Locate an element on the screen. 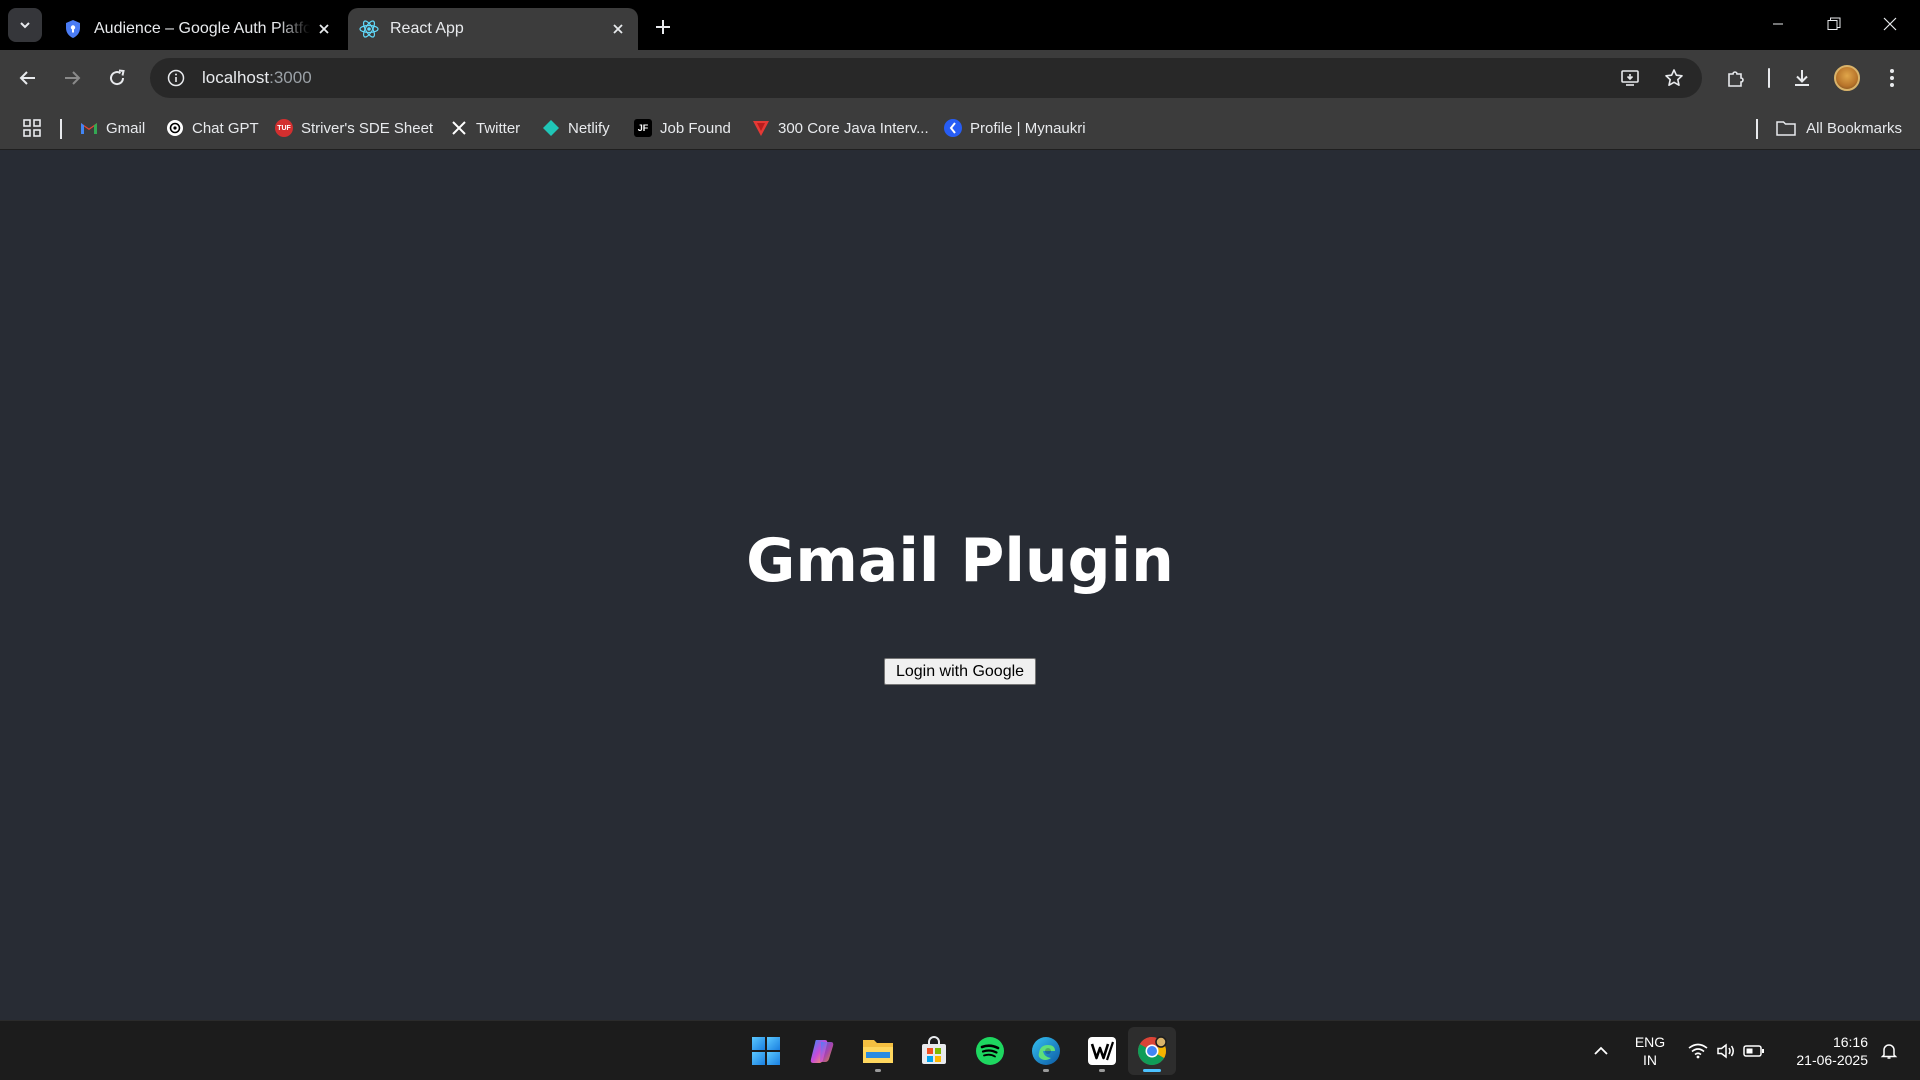  battery-status is located at coordinates (1754, 1050).